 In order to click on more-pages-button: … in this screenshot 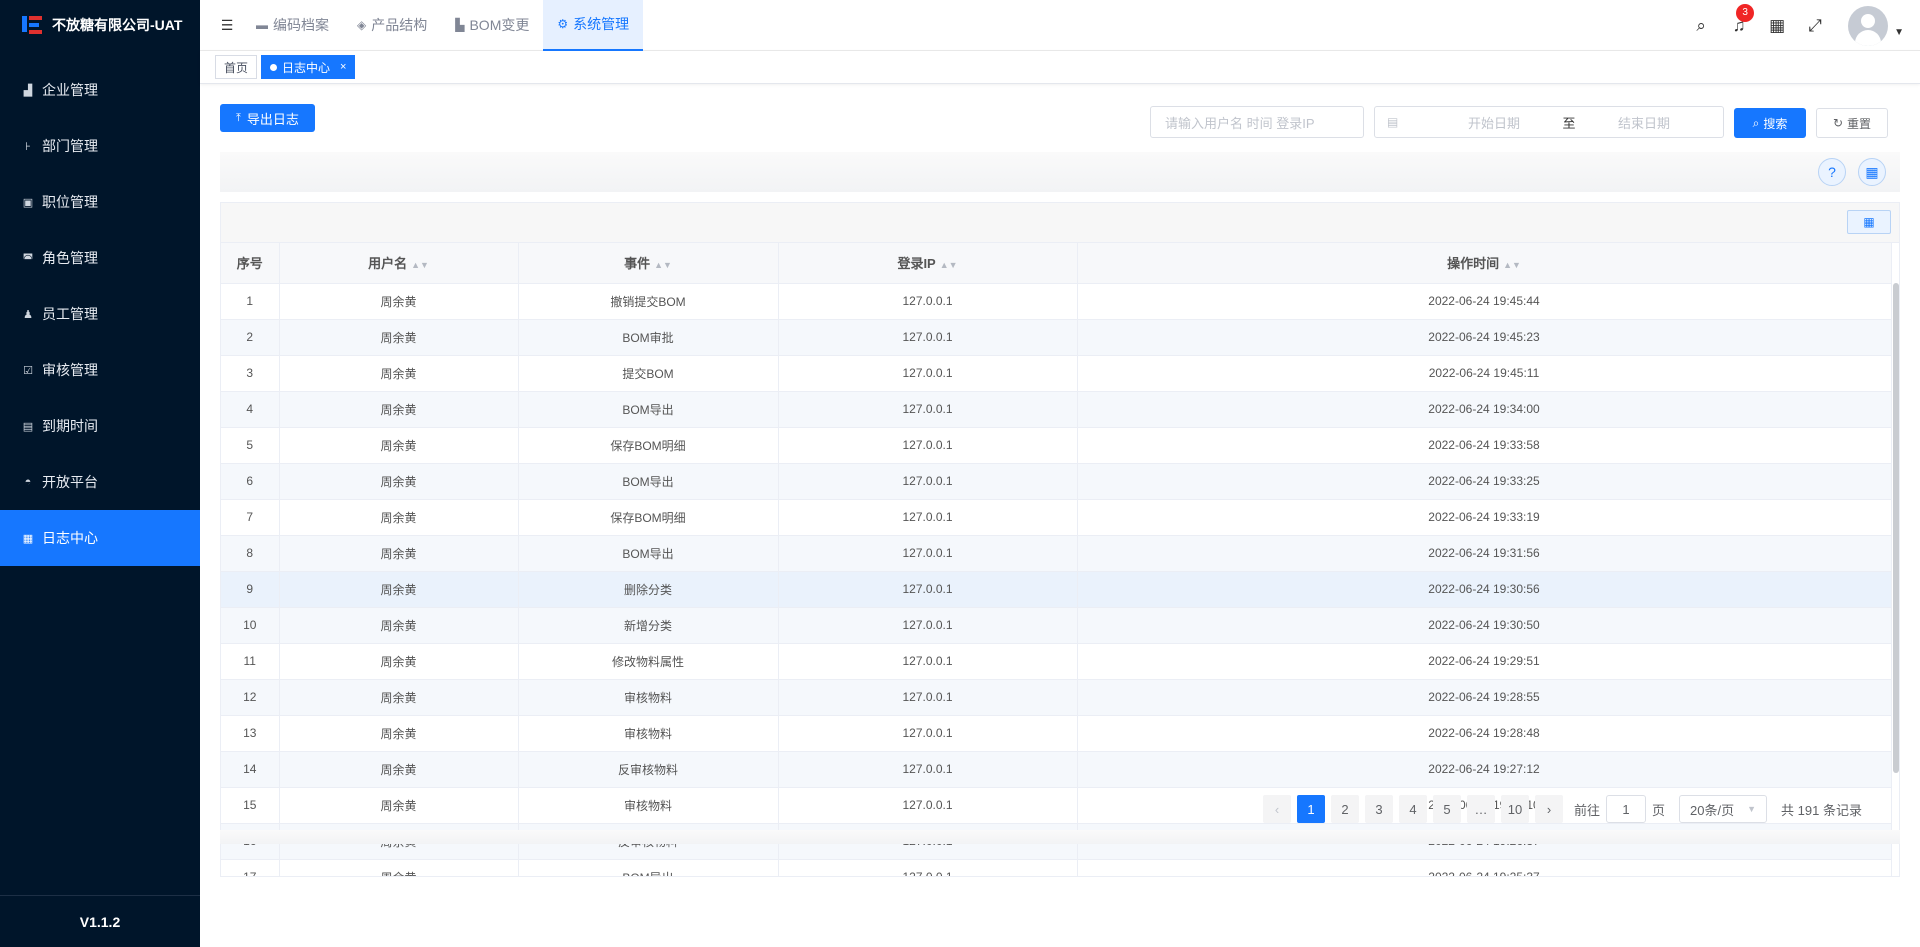, I will do `click(1481, 809)`.